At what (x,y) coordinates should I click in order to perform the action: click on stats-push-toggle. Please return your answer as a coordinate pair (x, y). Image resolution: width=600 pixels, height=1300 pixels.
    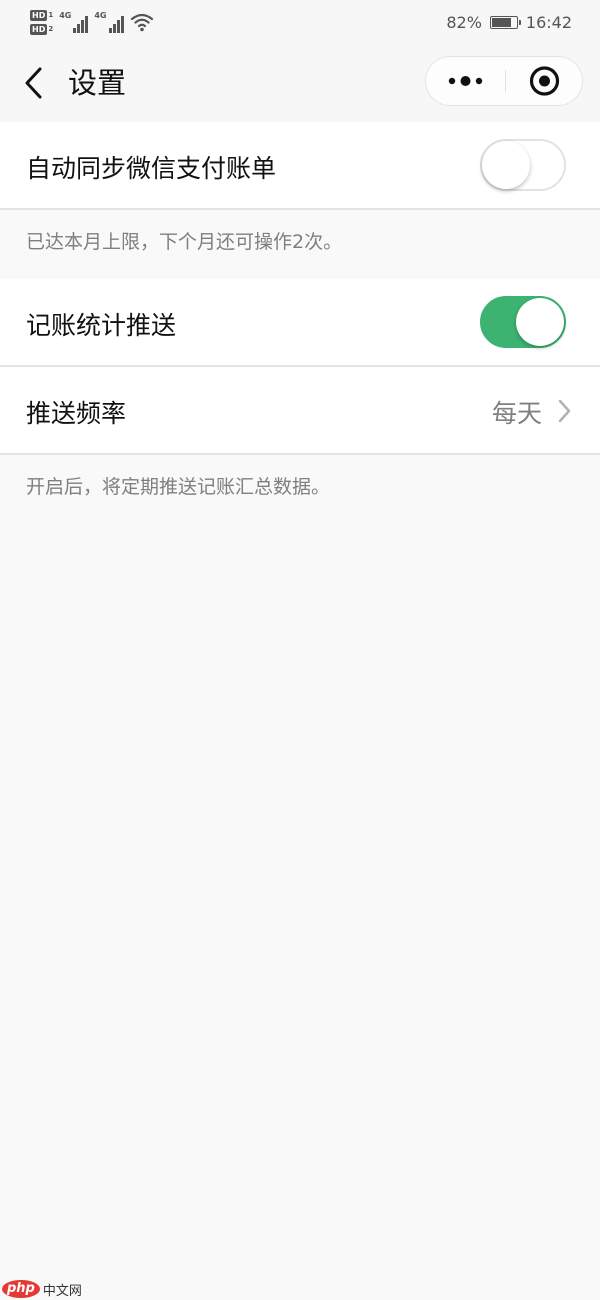
    Looking at the image, I should click on (523, 322).